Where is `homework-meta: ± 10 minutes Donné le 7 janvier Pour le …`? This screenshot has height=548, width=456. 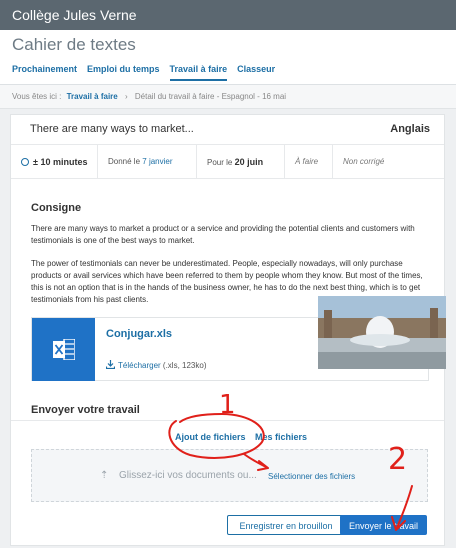
homework-meta: ± 10 minutes Donné le 7 janvier Pour le … is located at coordinates (227, 162).